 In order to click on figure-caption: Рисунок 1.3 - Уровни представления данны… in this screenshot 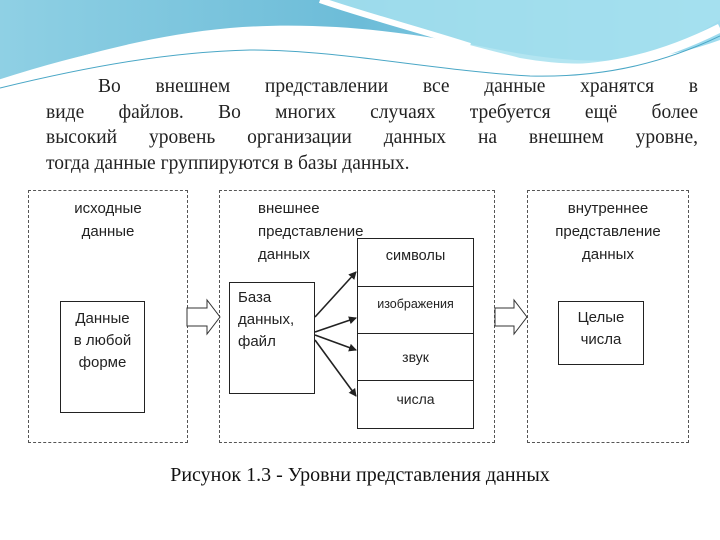, I will do `click(360, 475)`.